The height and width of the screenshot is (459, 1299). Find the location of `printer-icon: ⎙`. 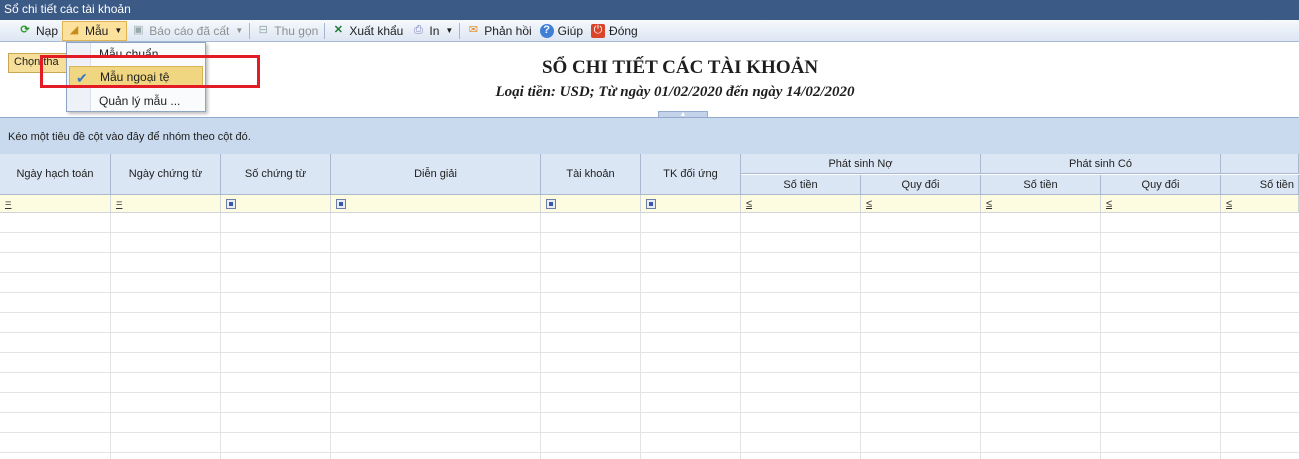

printer-icon: ⎙ is located at coordinates (418, 30).